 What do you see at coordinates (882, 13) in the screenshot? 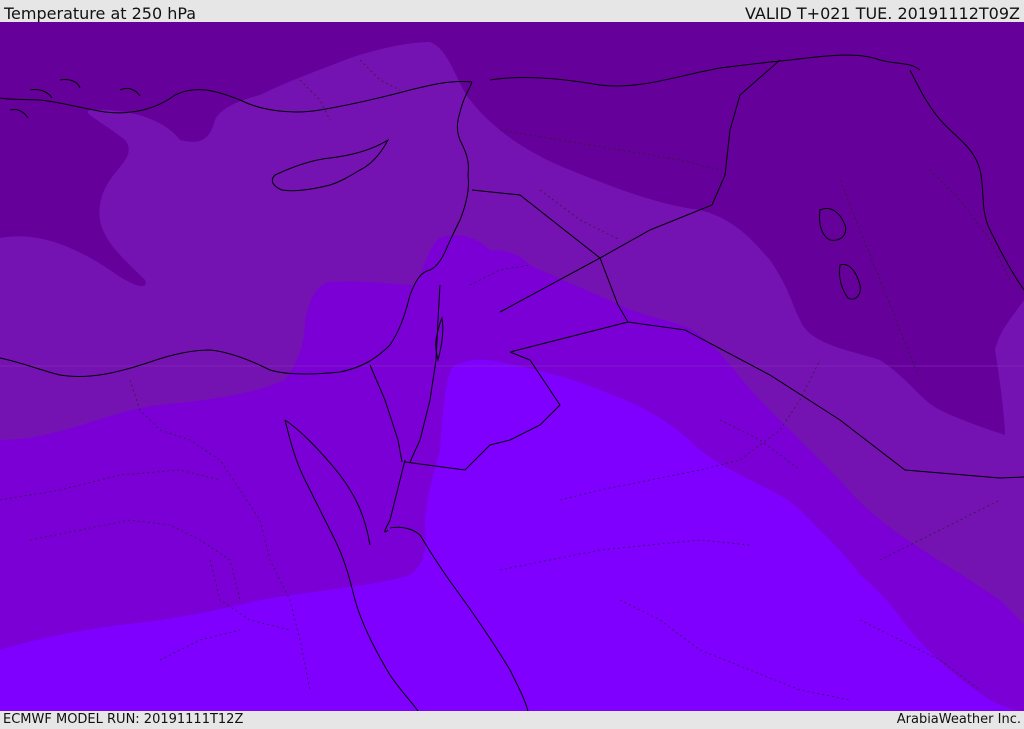
I see `valid-time: VALID T+021 TUE. 20191112T09Z` at bounding box center [882, 13].